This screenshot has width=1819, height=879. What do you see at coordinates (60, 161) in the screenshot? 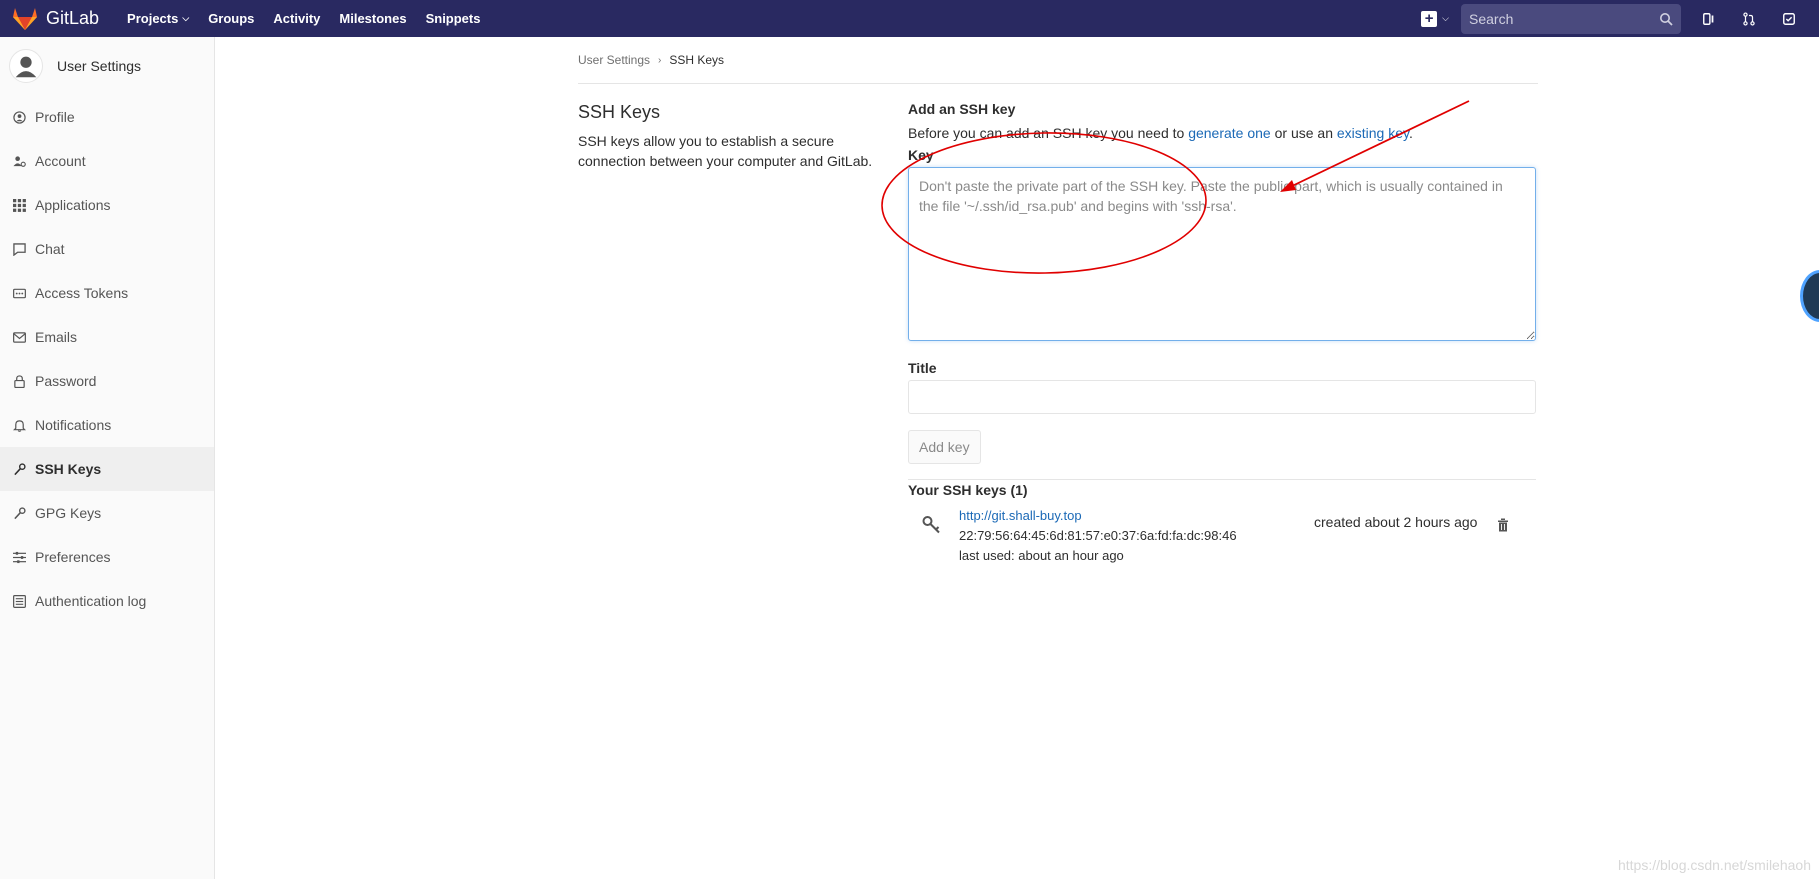
I see `sidebar-item-label: Account` at bounding box center [60, 161].